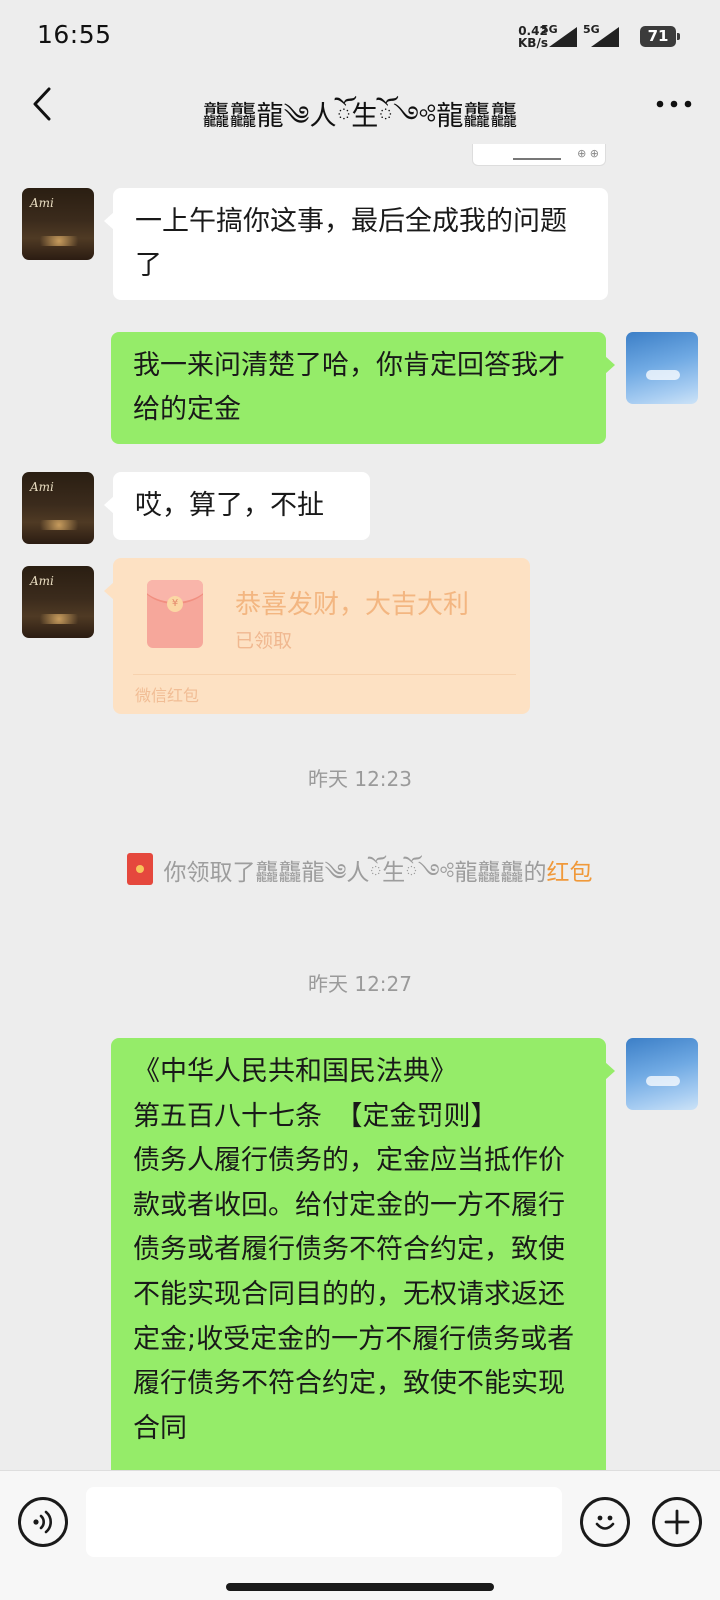  I want to click on battery-level: 71, so click(658, 36).